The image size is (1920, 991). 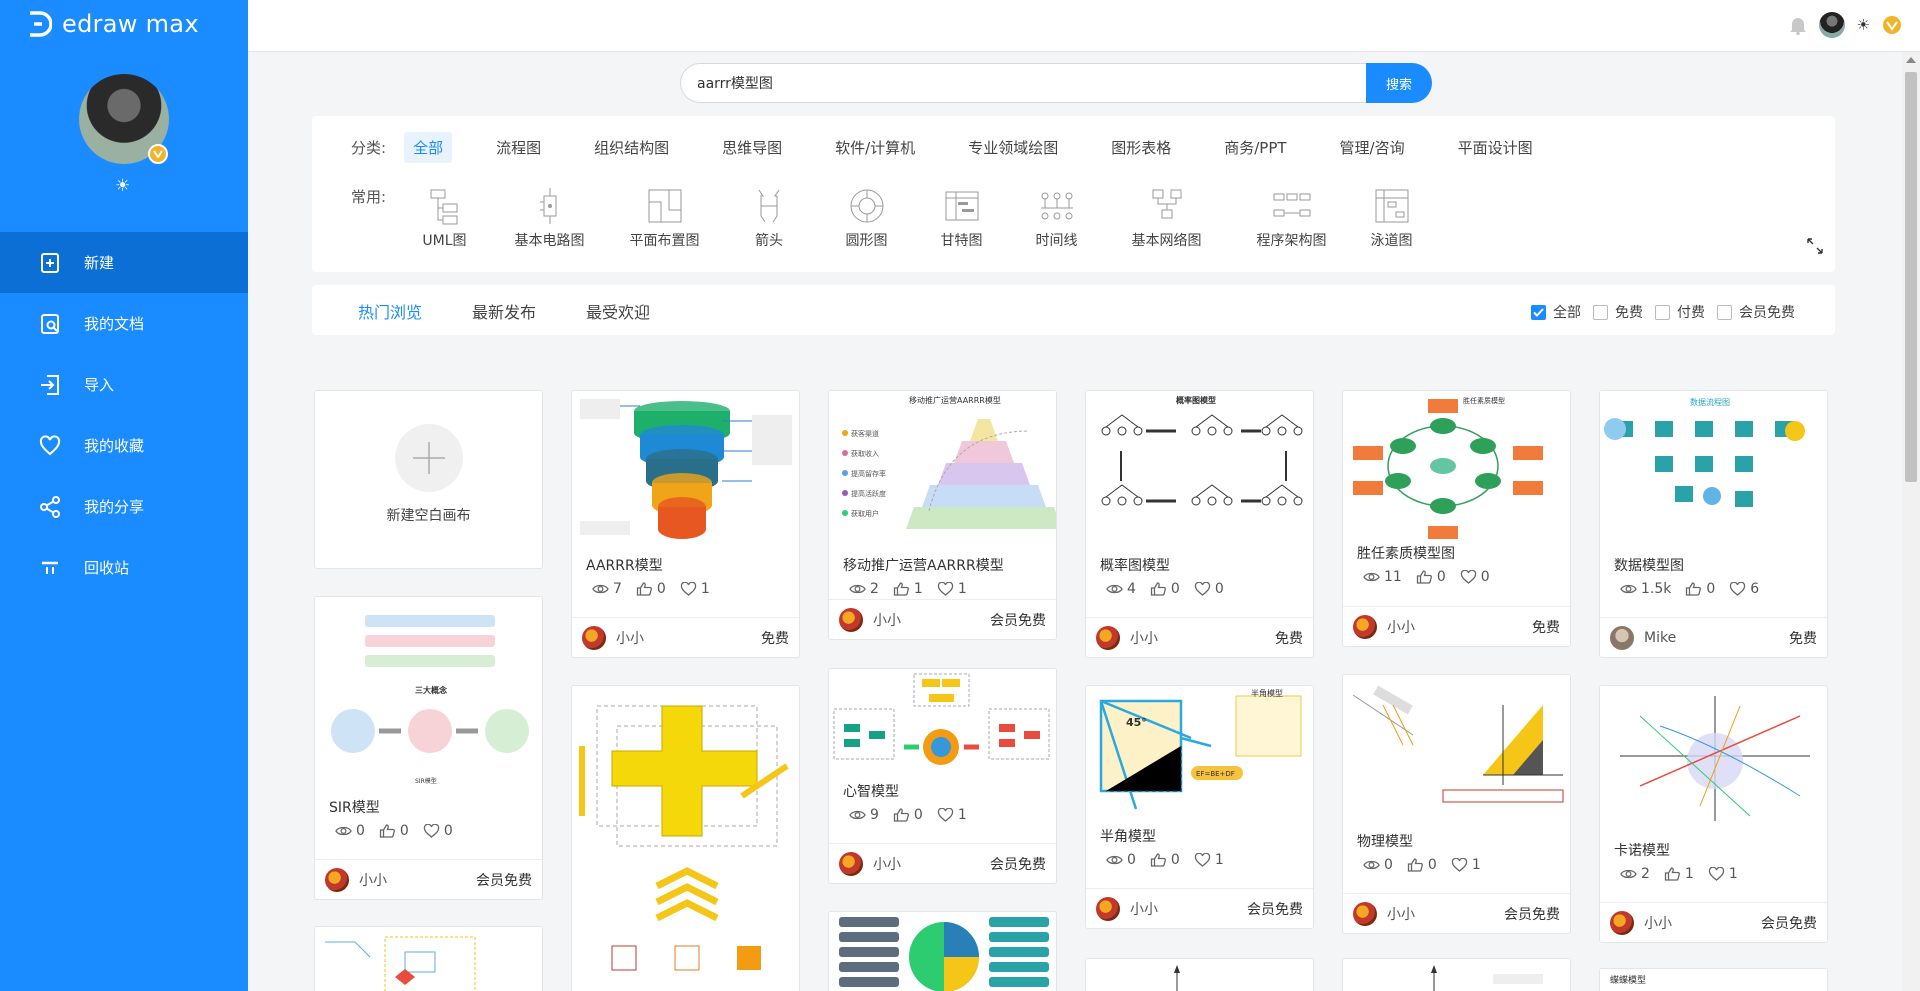 What do you see at coordinates (1911, 277) in the screenshot?
I see `scroll-thumb` at bounding box center [1911, 277].